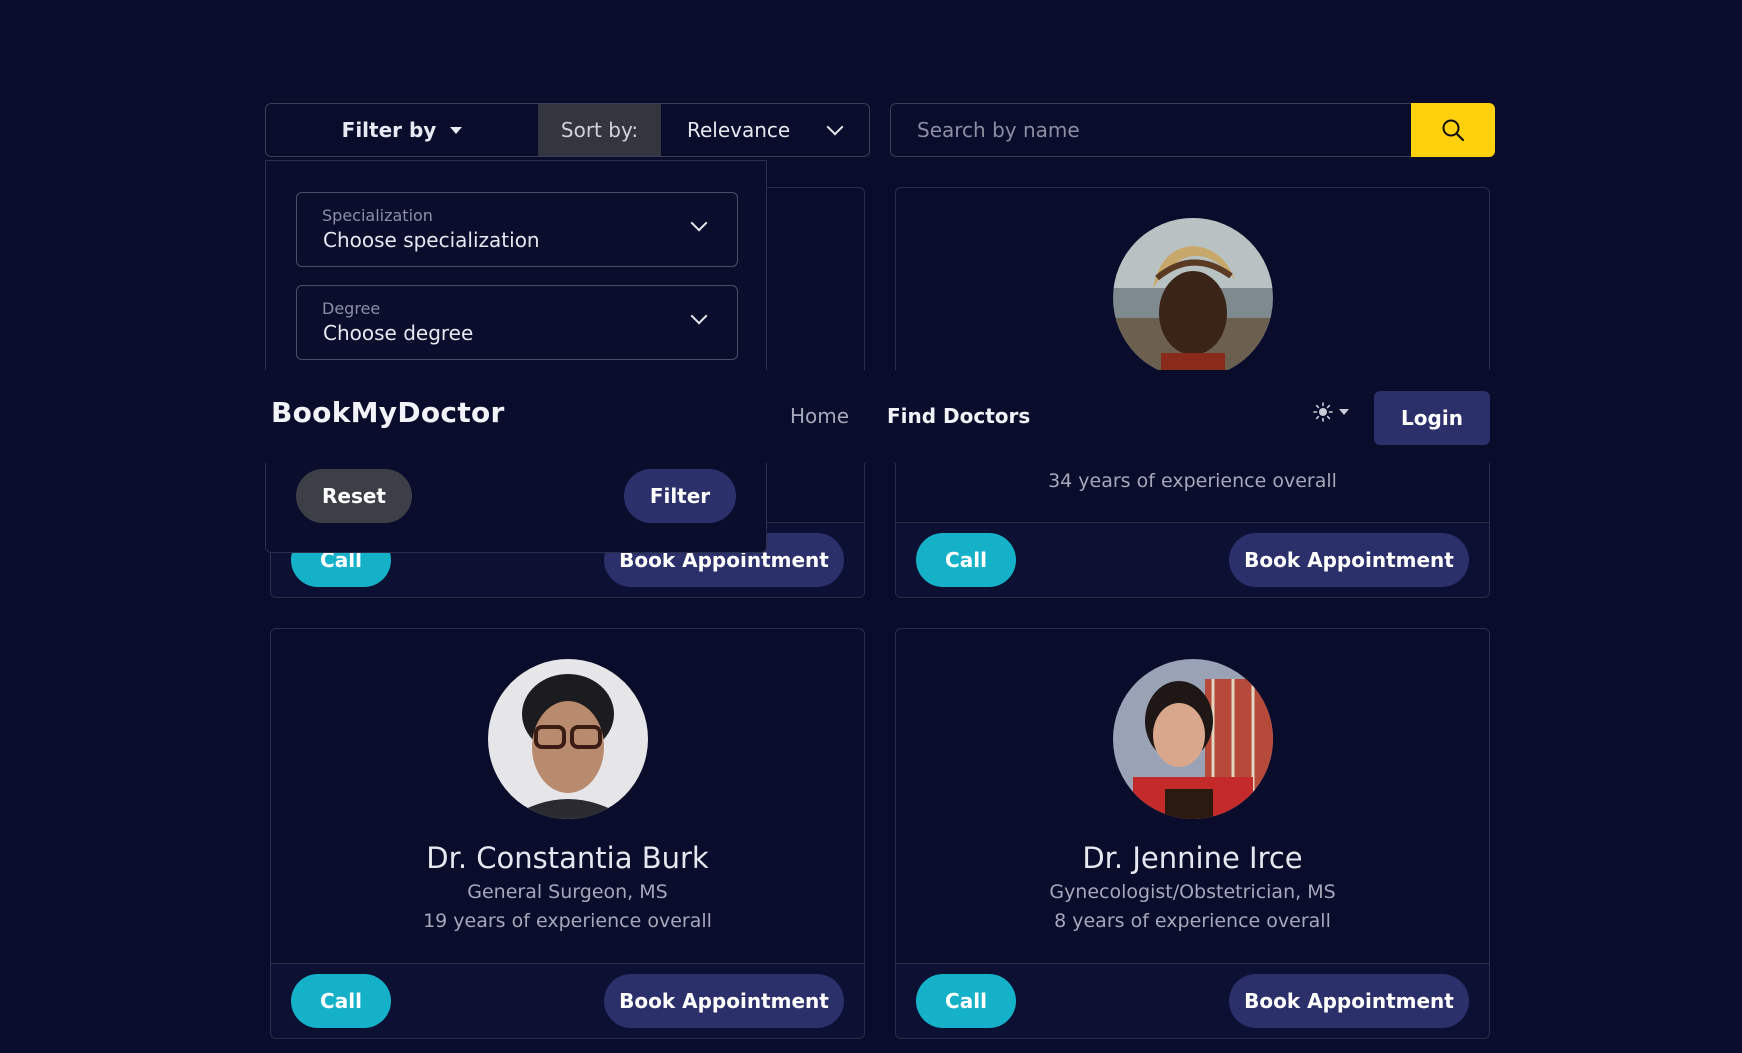 The image size is (1742, 1053). Describe the element at coordinates (351, 308) in the screenshot. I see `degree-label: Degree` at that location.